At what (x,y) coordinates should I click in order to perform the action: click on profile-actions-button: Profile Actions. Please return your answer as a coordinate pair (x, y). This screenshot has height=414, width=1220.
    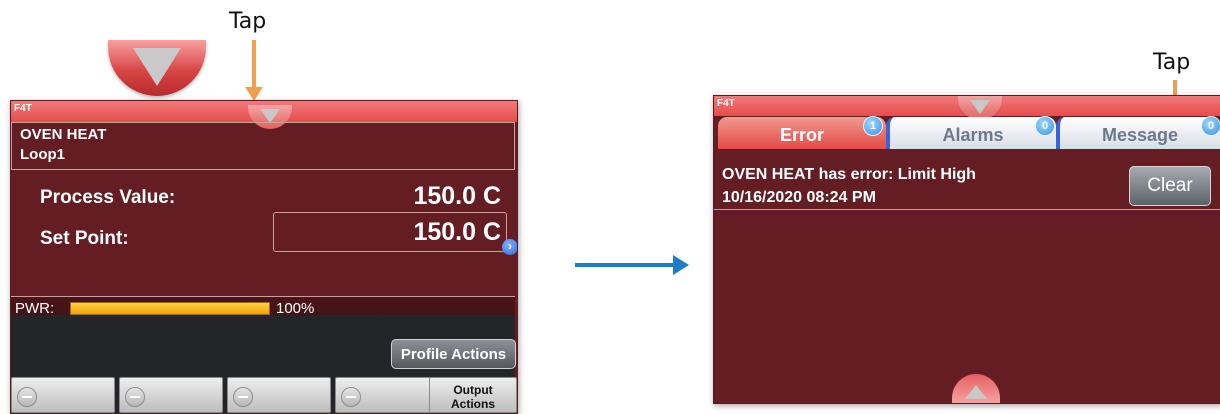
    Looking at the image, I should click on (453, 354).